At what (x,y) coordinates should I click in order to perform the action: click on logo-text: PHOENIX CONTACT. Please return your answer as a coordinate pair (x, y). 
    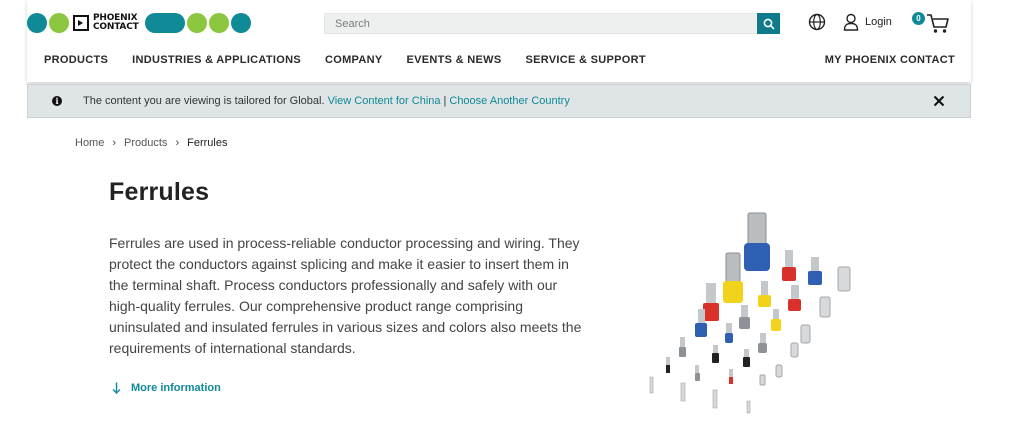
    Looking at the image, I should click on (116, 23).